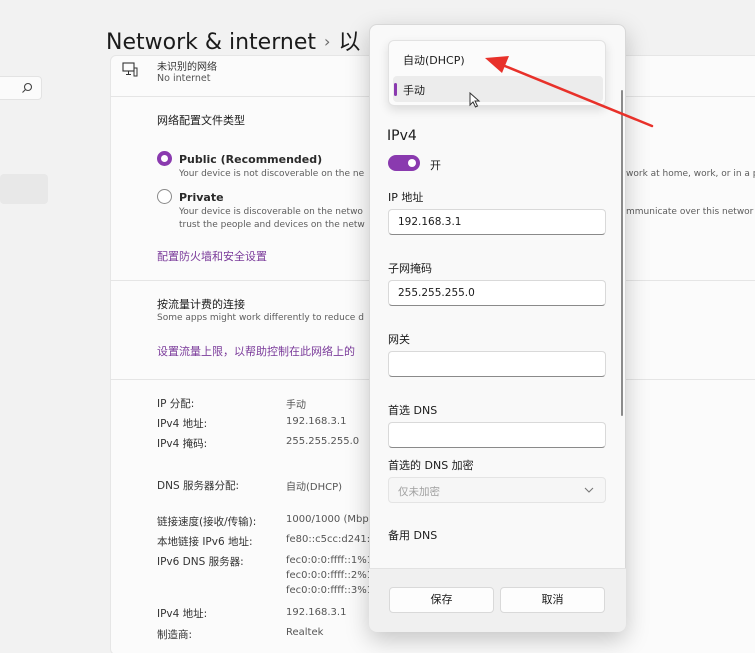 The height and width of the screenshot is (653, 755). Describe the element at coordinates (205, 542) in the screenshot. I see `prop-key: 本地链接 IPv6 地址:` at that location.